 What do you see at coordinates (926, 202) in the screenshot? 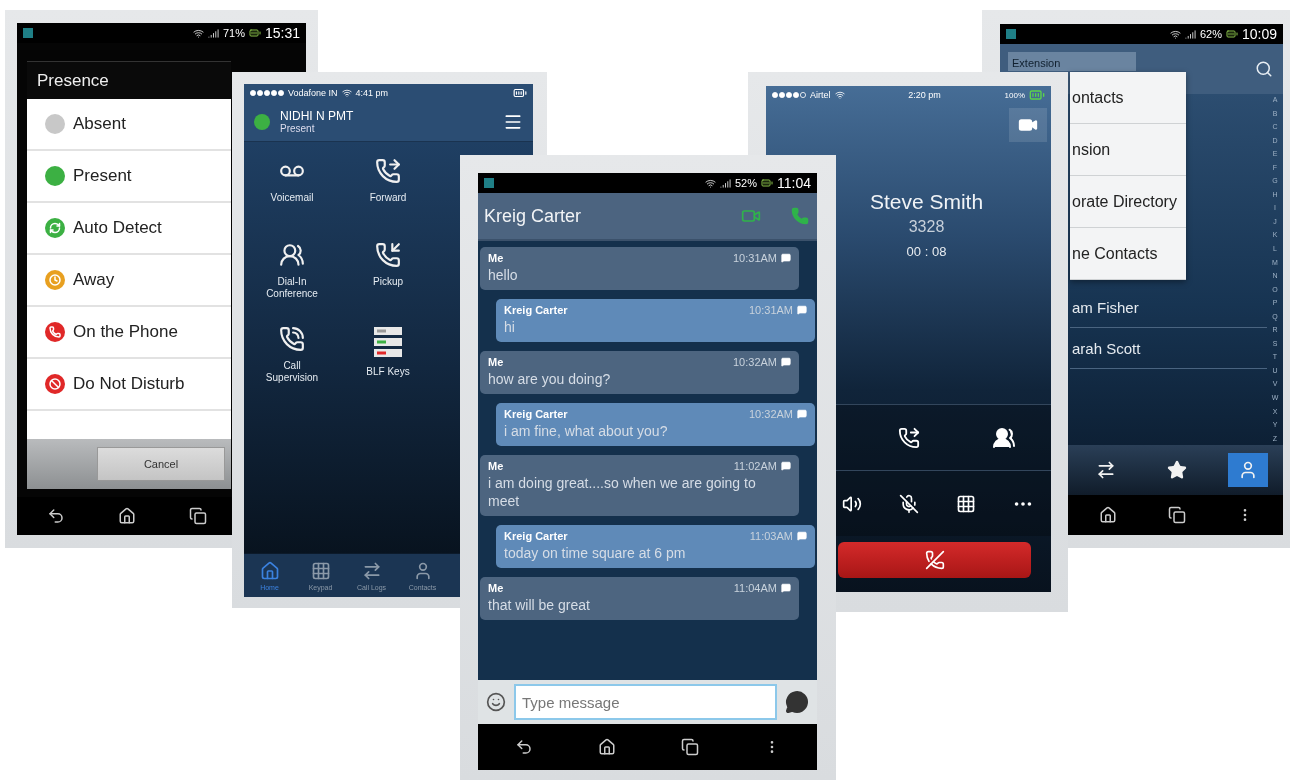
I see `caller-name: Steve Smith` at bounding box center [926, 202].